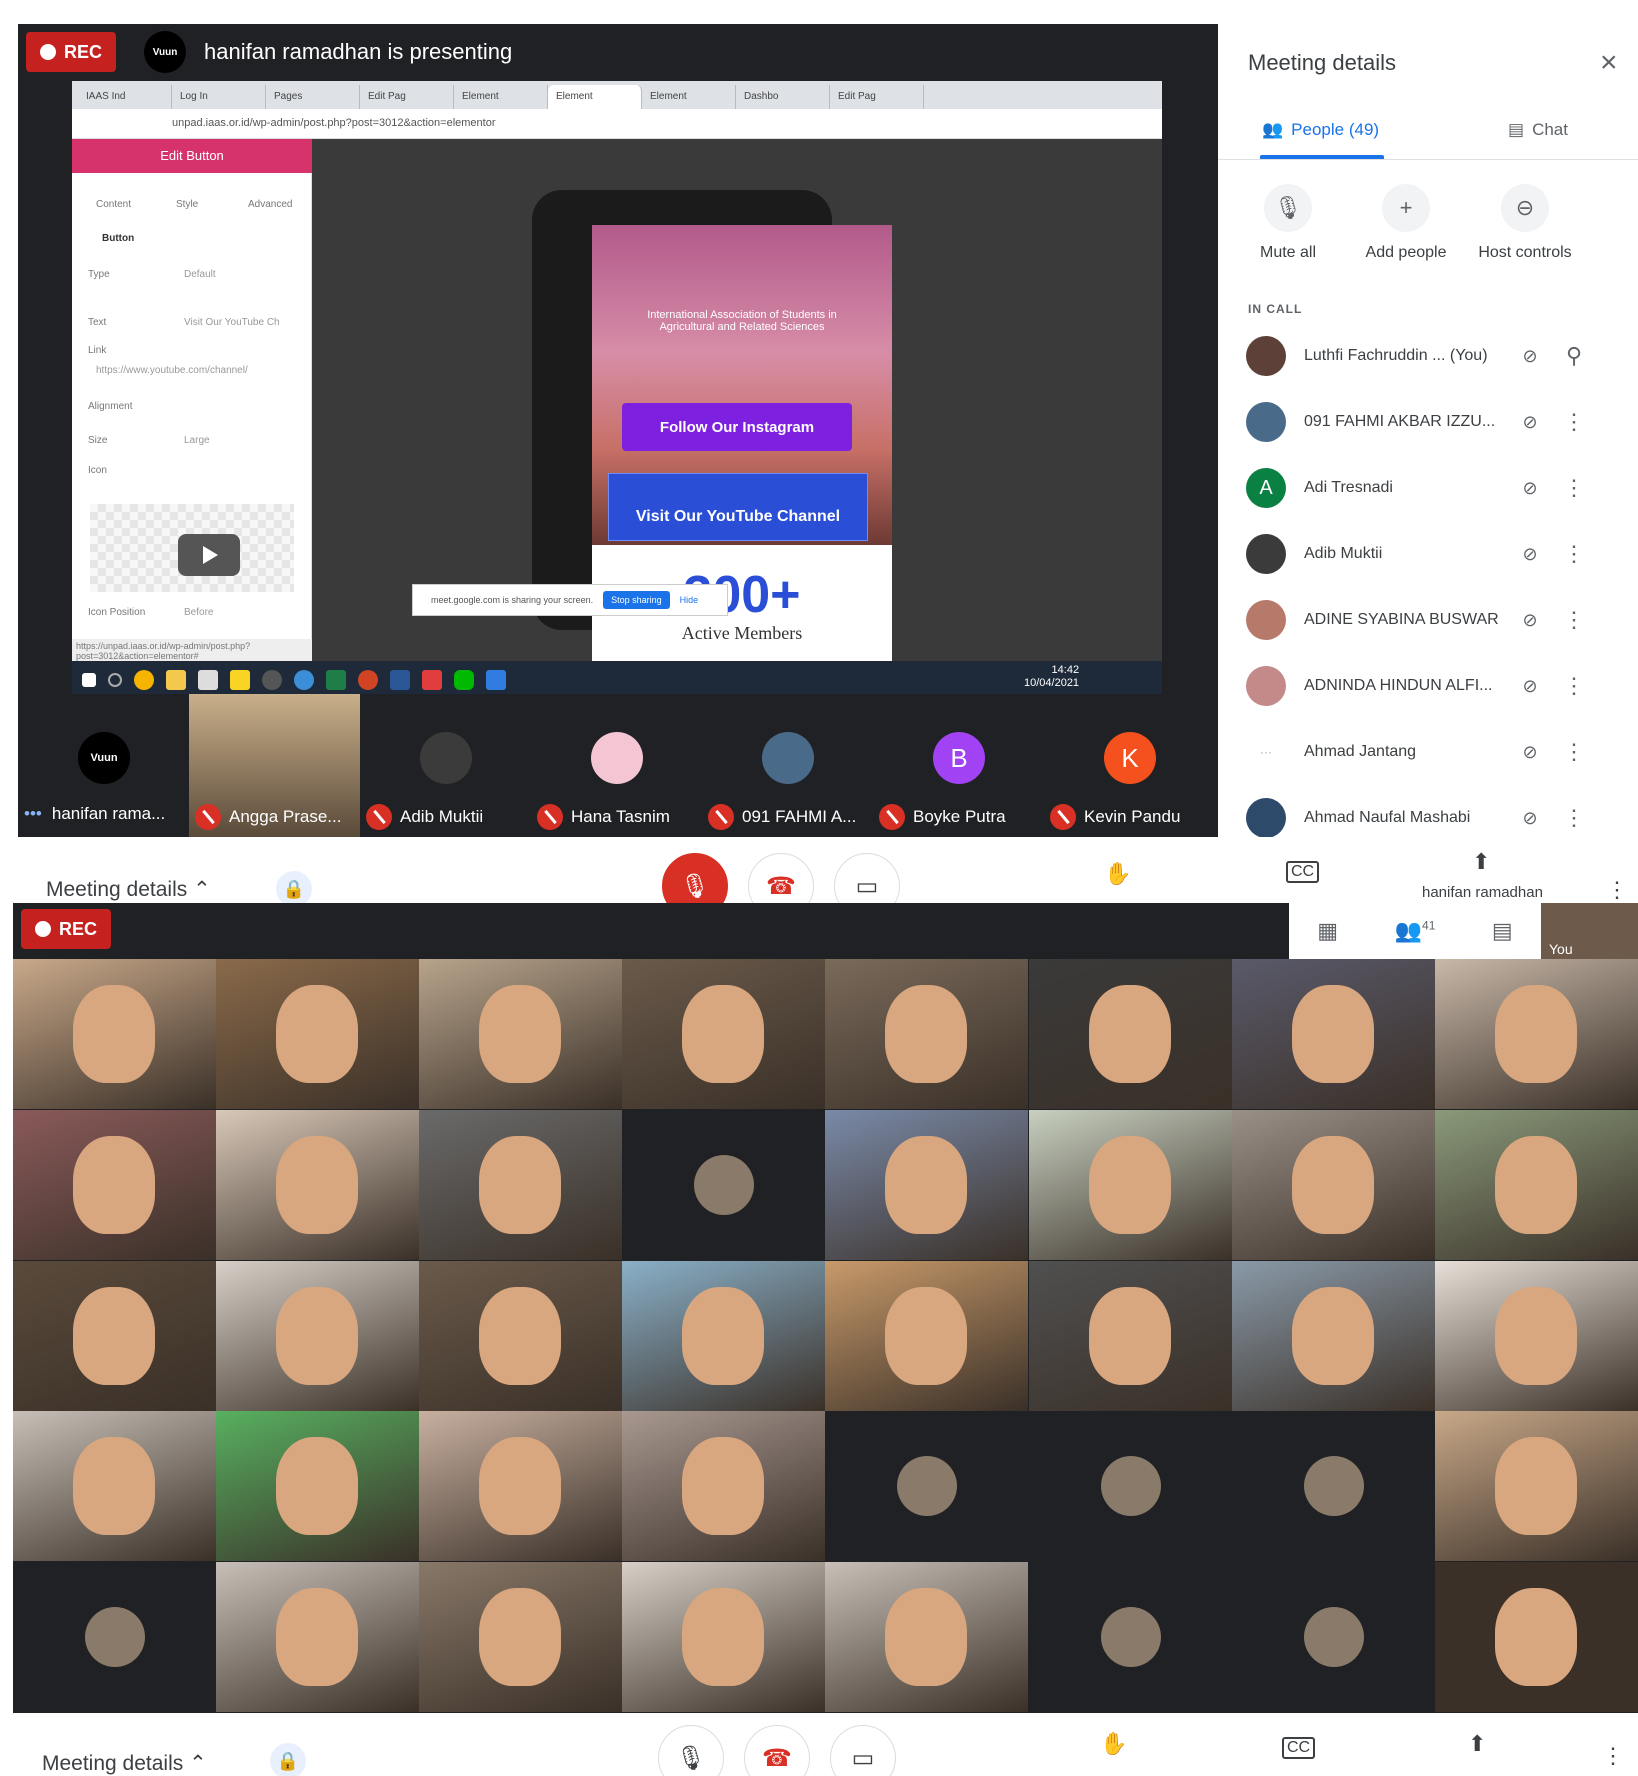 The width and height of the screenshot is (1638, 1776). I want to click on elementor-value: Before, so click(198, 612).